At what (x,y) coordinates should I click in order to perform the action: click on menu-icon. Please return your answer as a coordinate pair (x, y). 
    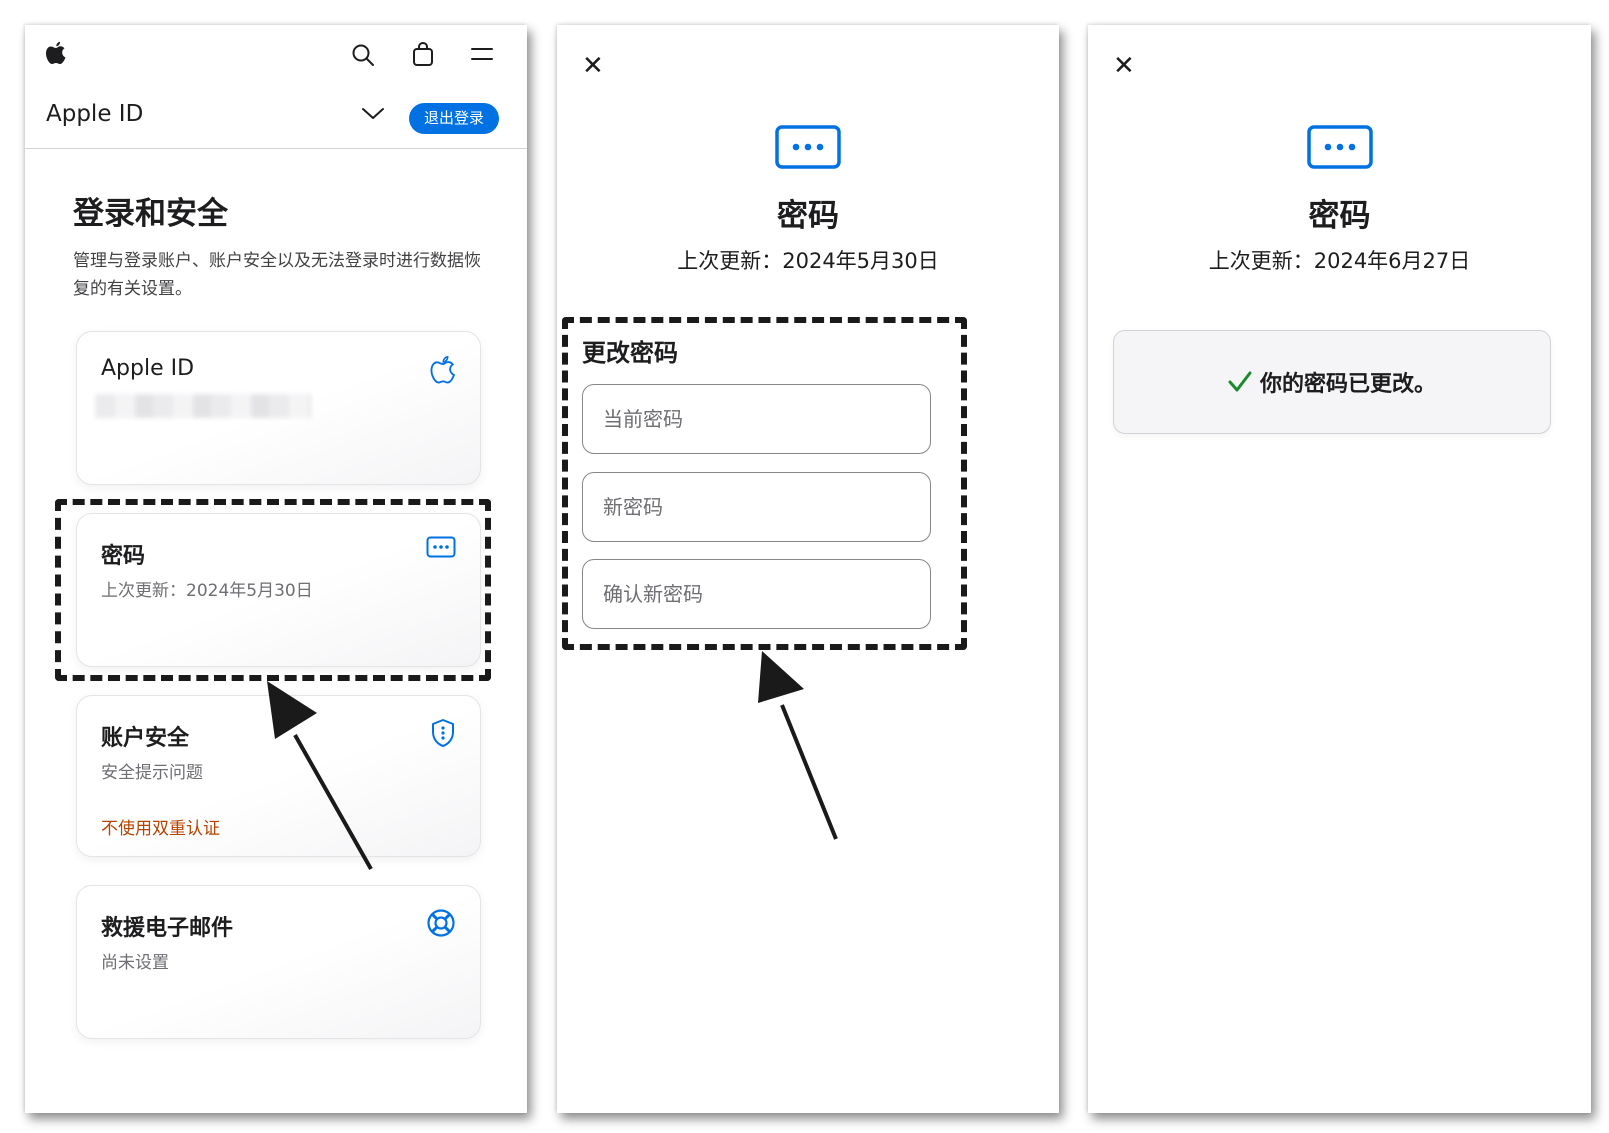
    Looking at the image, I should click on (482, 54).